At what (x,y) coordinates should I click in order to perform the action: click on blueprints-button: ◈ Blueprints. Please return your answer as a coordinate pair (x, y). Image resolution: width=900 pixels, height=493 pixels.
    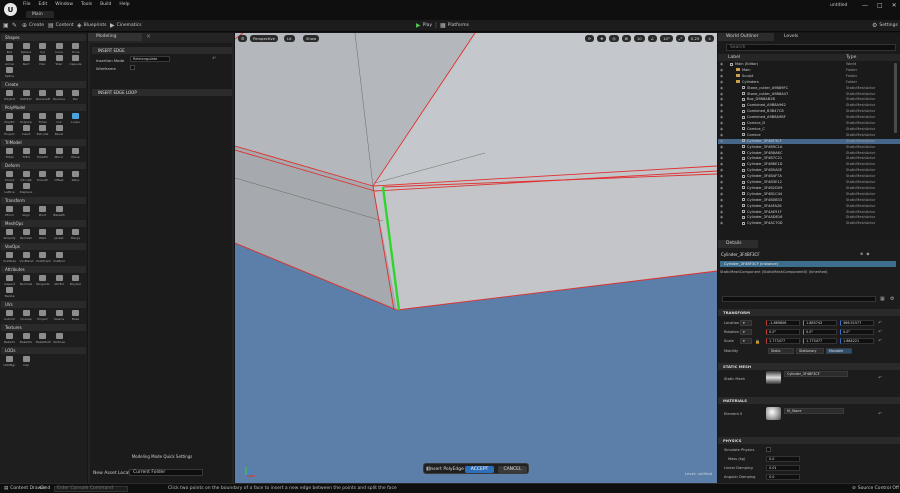
    Looking at the image, I should click on (92, 25).